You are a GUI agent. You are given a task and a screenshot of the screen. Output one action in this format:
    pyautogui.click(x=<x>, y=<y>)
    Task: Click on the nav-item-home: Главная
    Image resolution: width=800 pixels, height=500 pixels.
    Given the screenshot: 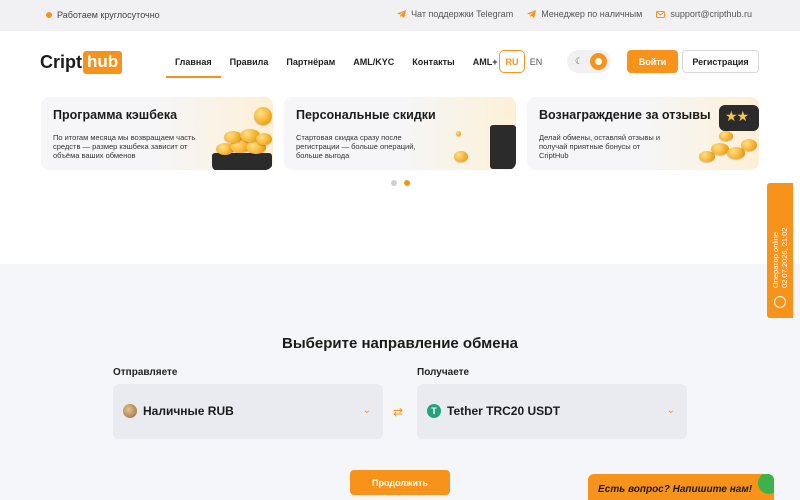 What is the action you would take?
    pyautogui.click(x=193, y=64)
    